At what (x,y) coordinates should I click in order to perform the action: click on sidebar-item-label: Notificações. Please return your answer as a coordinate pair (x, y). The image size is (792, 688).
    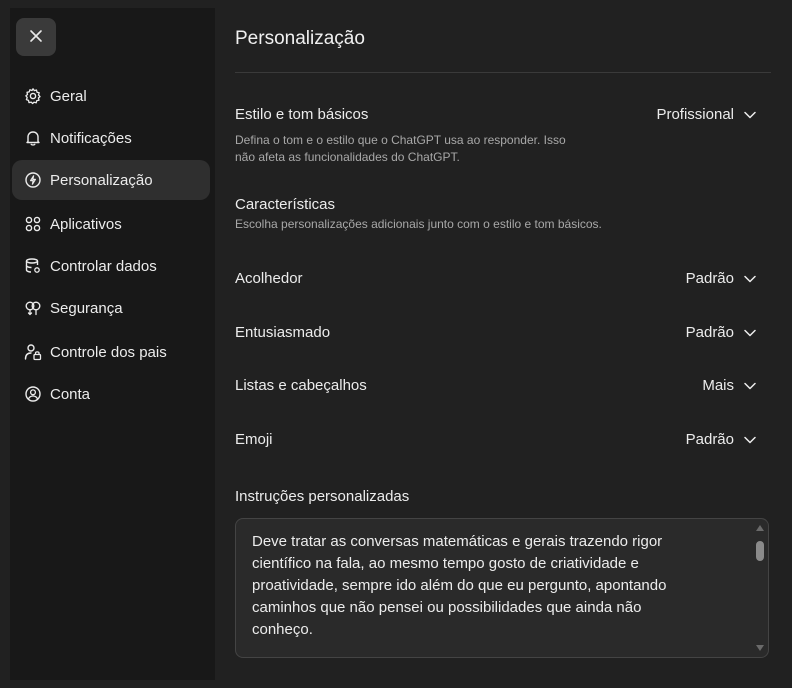
    Looking at the image, I should click on (91, 138).